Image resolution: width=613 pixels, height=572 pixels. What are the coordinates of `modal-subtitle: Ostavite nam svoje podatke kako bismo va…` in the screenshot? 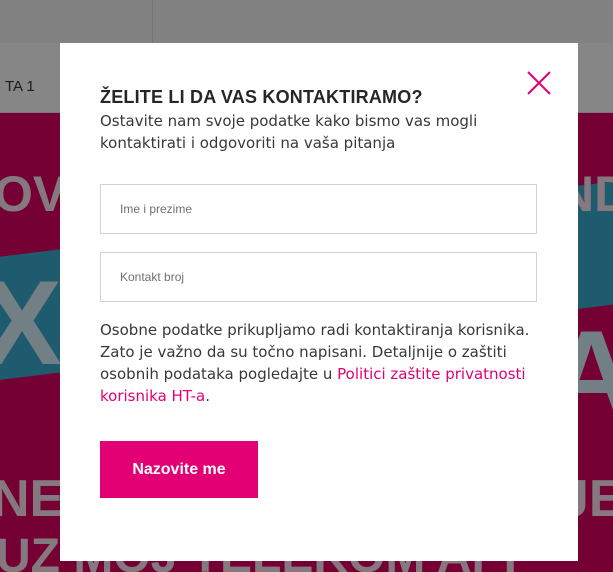 It's located at (289, 132).